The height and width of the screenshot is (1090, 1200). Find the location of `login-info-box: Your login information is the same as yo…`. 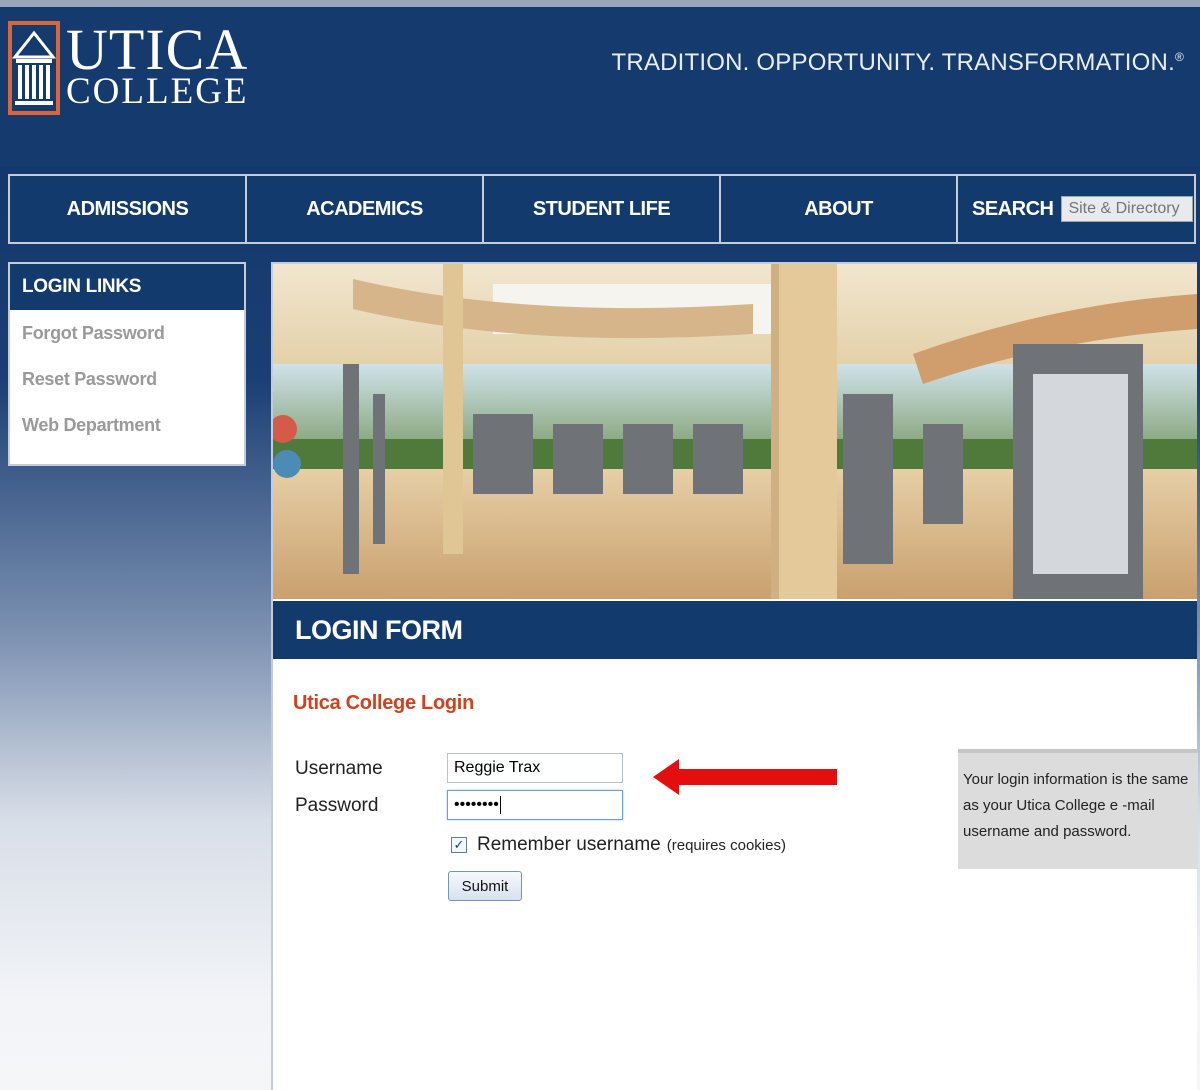

login-info-box: Your login information is the same as yo… is located at coordinates (1078, 809).